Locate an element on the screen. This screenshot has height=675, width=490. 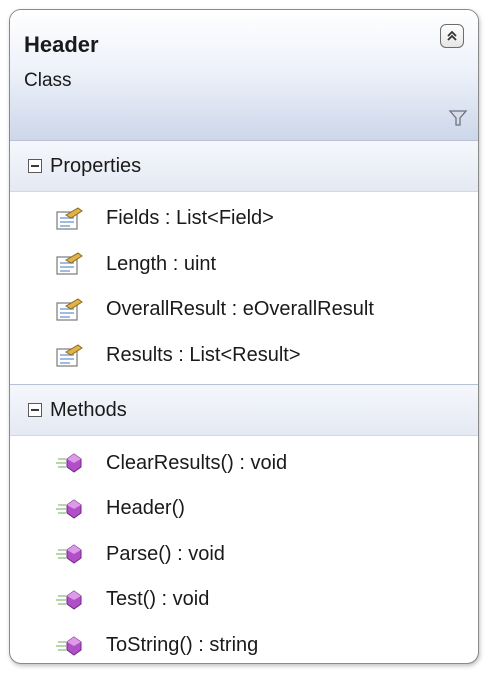
method-item: Test() : void is located at coordinates (244, 600).